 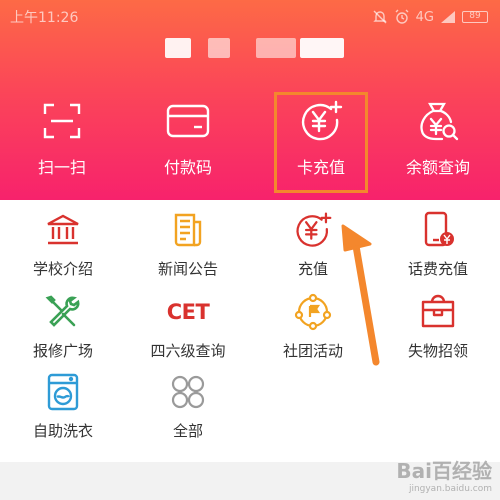 I want to click on watermark: Bai百经验 jingyan.baidu.com, so click(x=444, y=474).